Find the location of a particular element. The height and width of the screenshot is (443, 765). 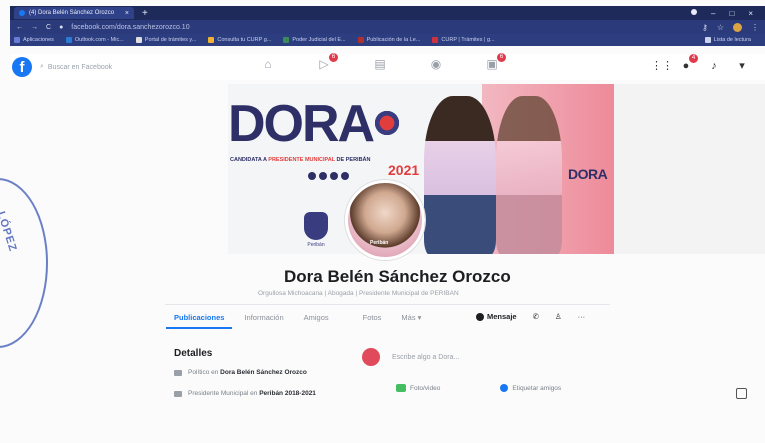

composer-actions: Foto/video Etiquetar amigos is located at coordinates (478, 388).